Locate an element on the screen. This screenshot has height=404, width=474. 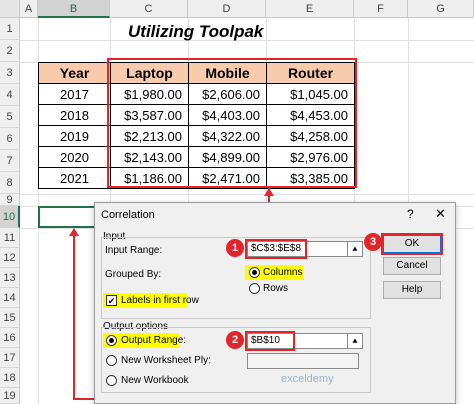
column-header-d: D is located at coordinates (227, 9).